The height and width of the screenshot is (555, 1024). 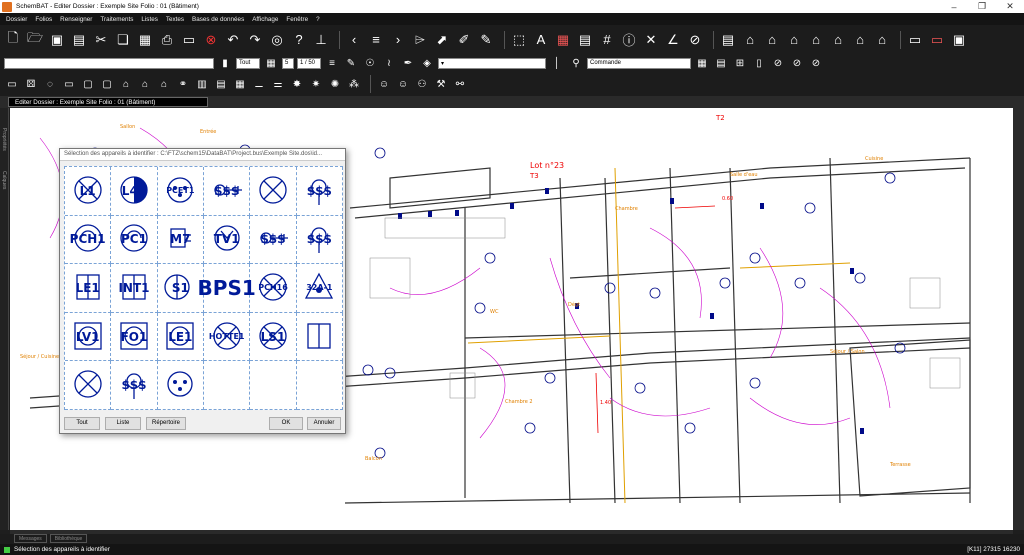 What do you see at coordinates (959, 40) in the screenshot?
I see `frame-check-icon: ▣` at bounding box center [959, 40].